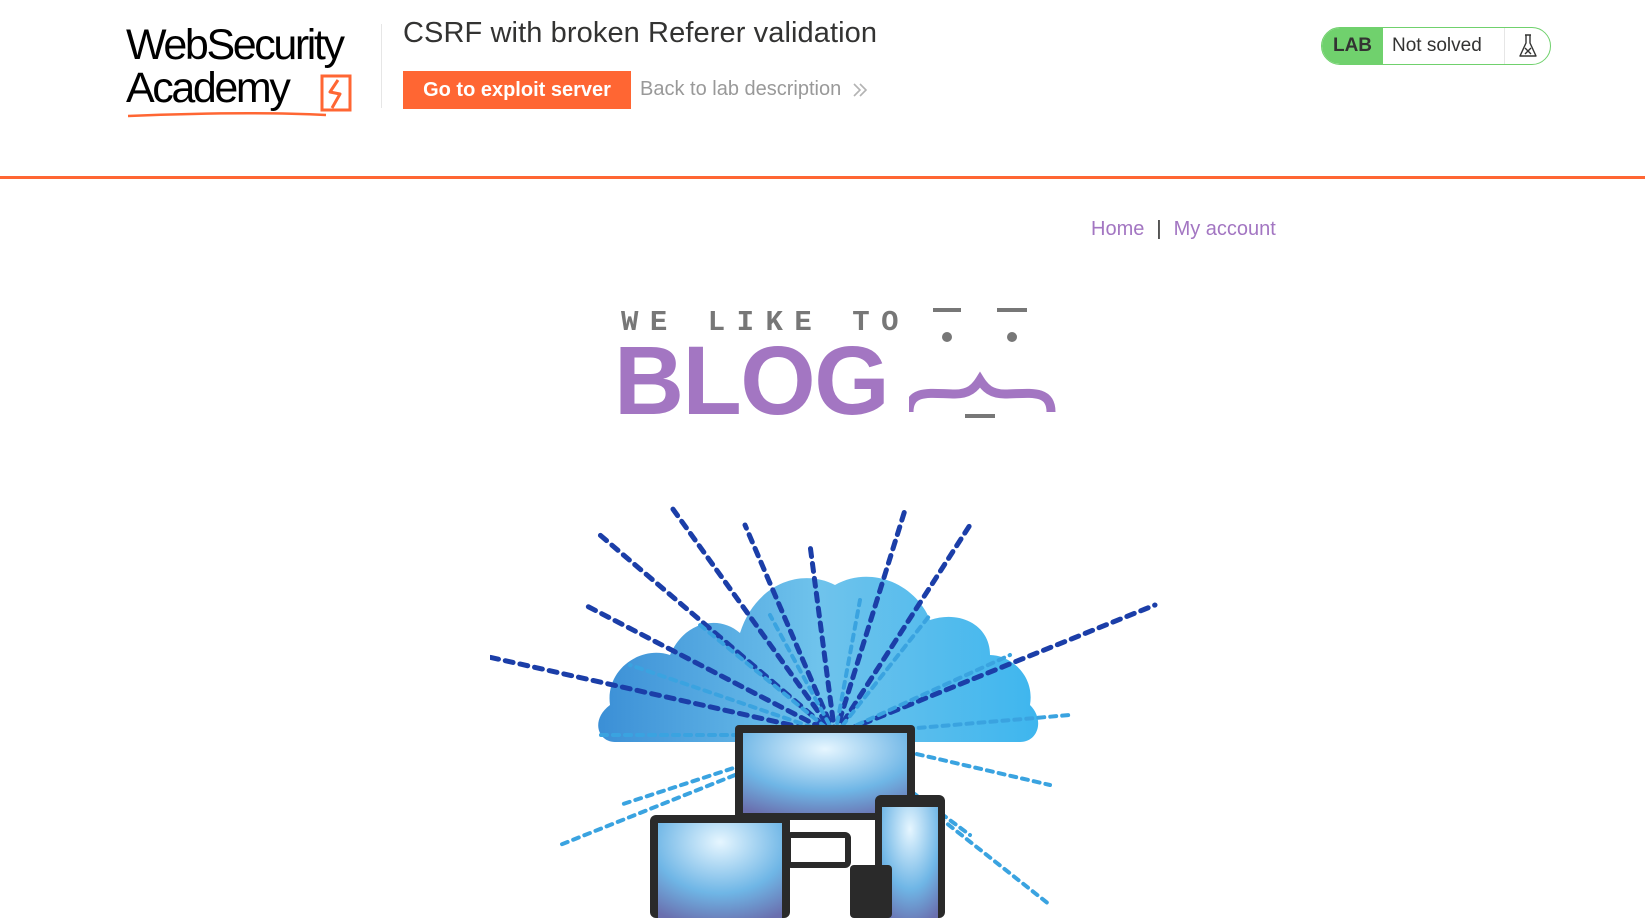 This screenshot has height=923, width=1645. I want to click on lab-status-widget: LAB Not solved, so click(1436, 46).